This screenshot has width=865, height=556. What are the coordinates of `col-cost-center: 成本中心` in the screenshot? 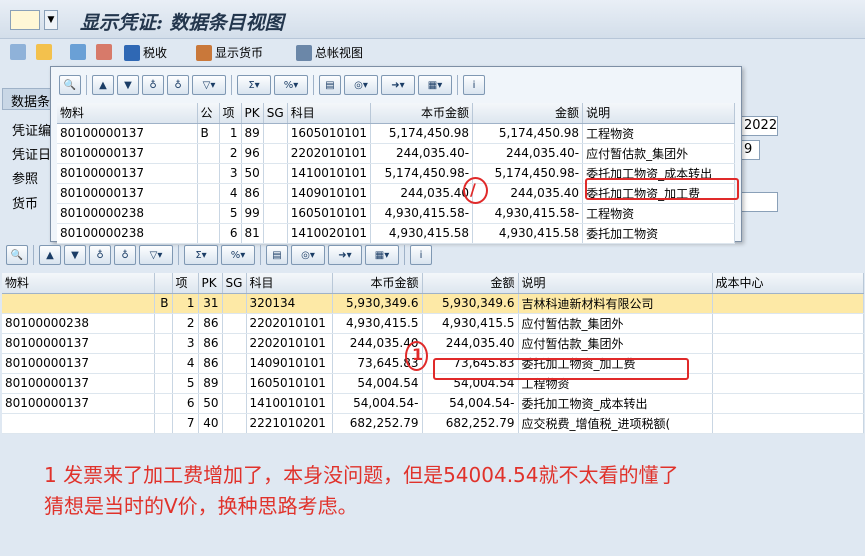 It's located at (788, 283).